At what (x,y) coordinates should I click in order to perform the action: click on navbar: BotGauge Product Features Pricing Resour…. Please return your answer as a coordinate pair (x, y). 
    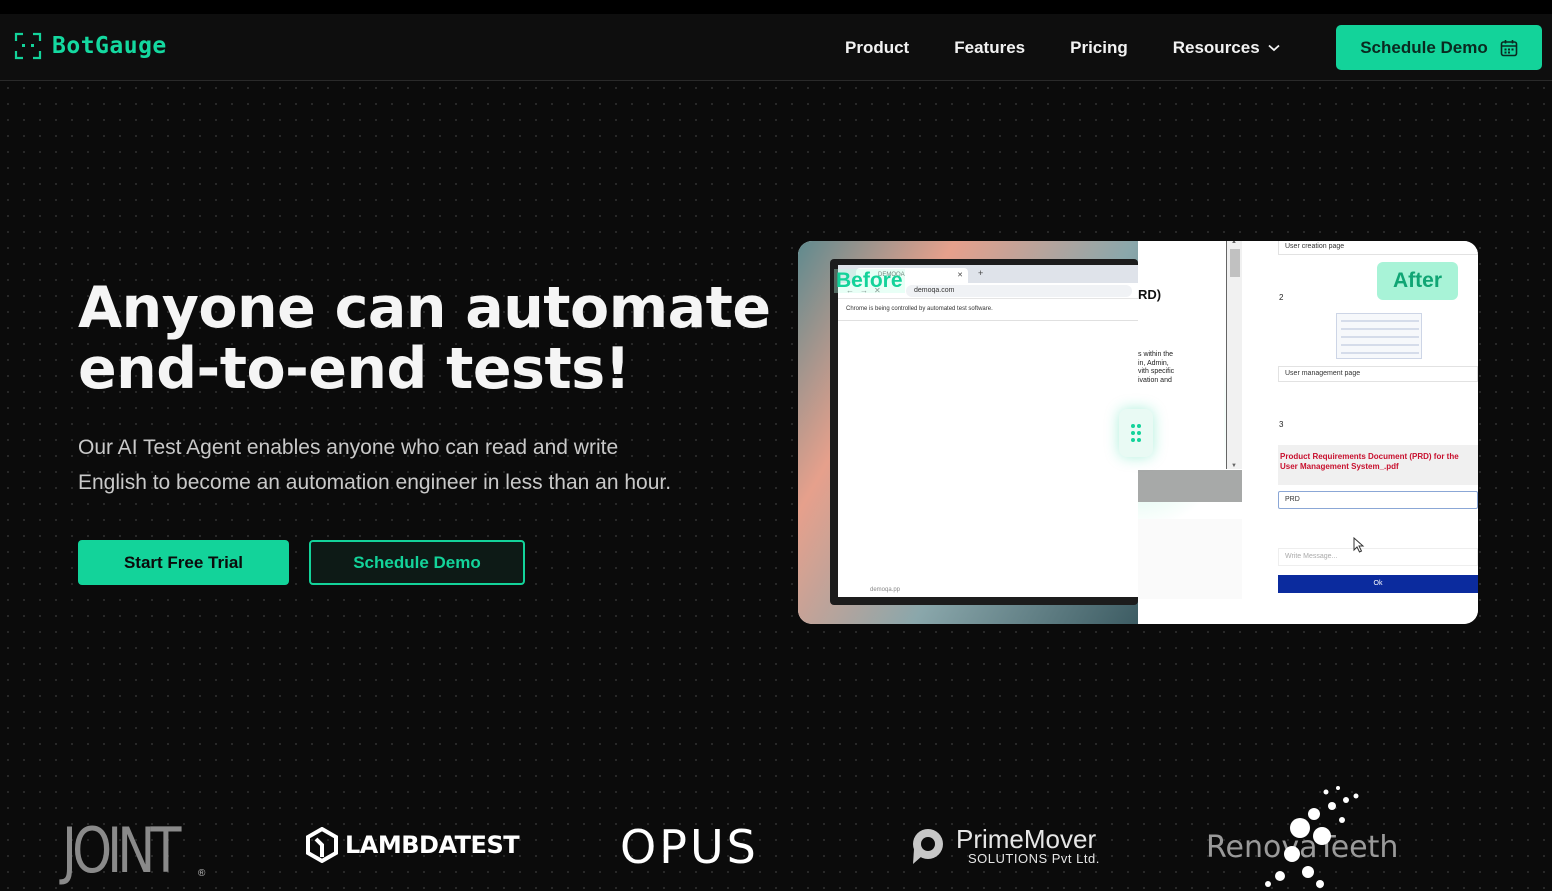
    Looking at the image, I should click on (776, 47).